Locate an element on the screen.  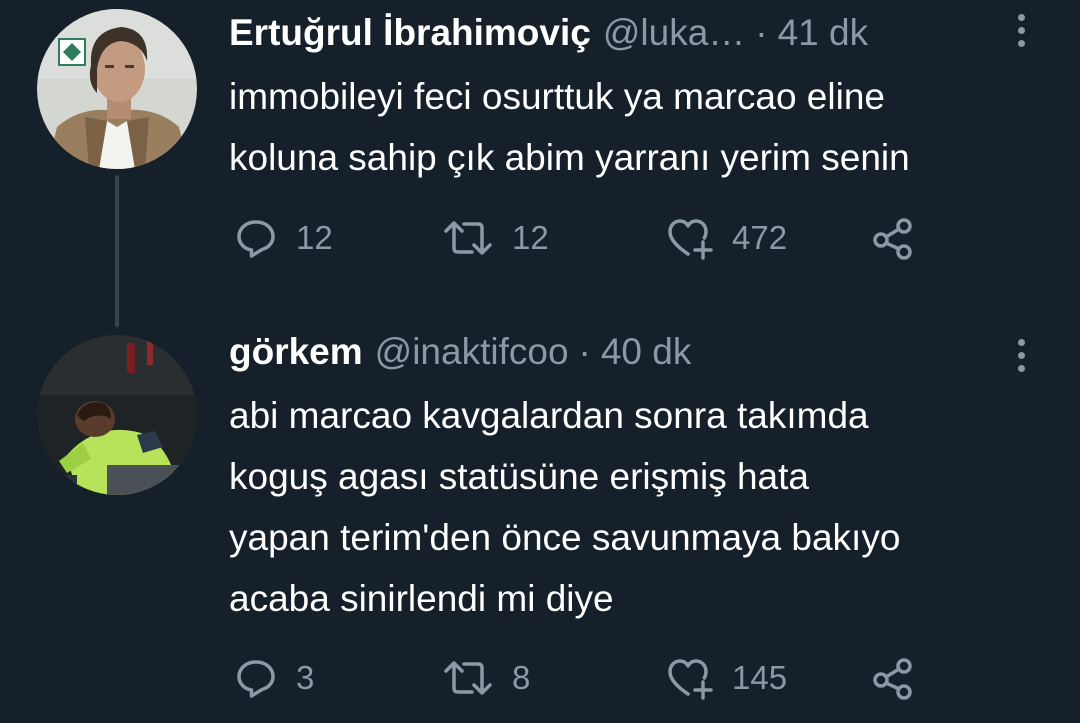
like-button: 472 is located at coordinates (726, 238).